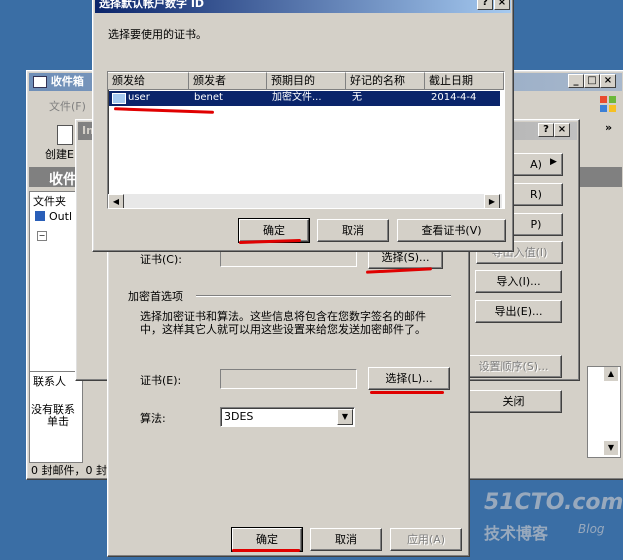  I want to click on status-bar: 0 封邮件，0 封, so click(69, 470).